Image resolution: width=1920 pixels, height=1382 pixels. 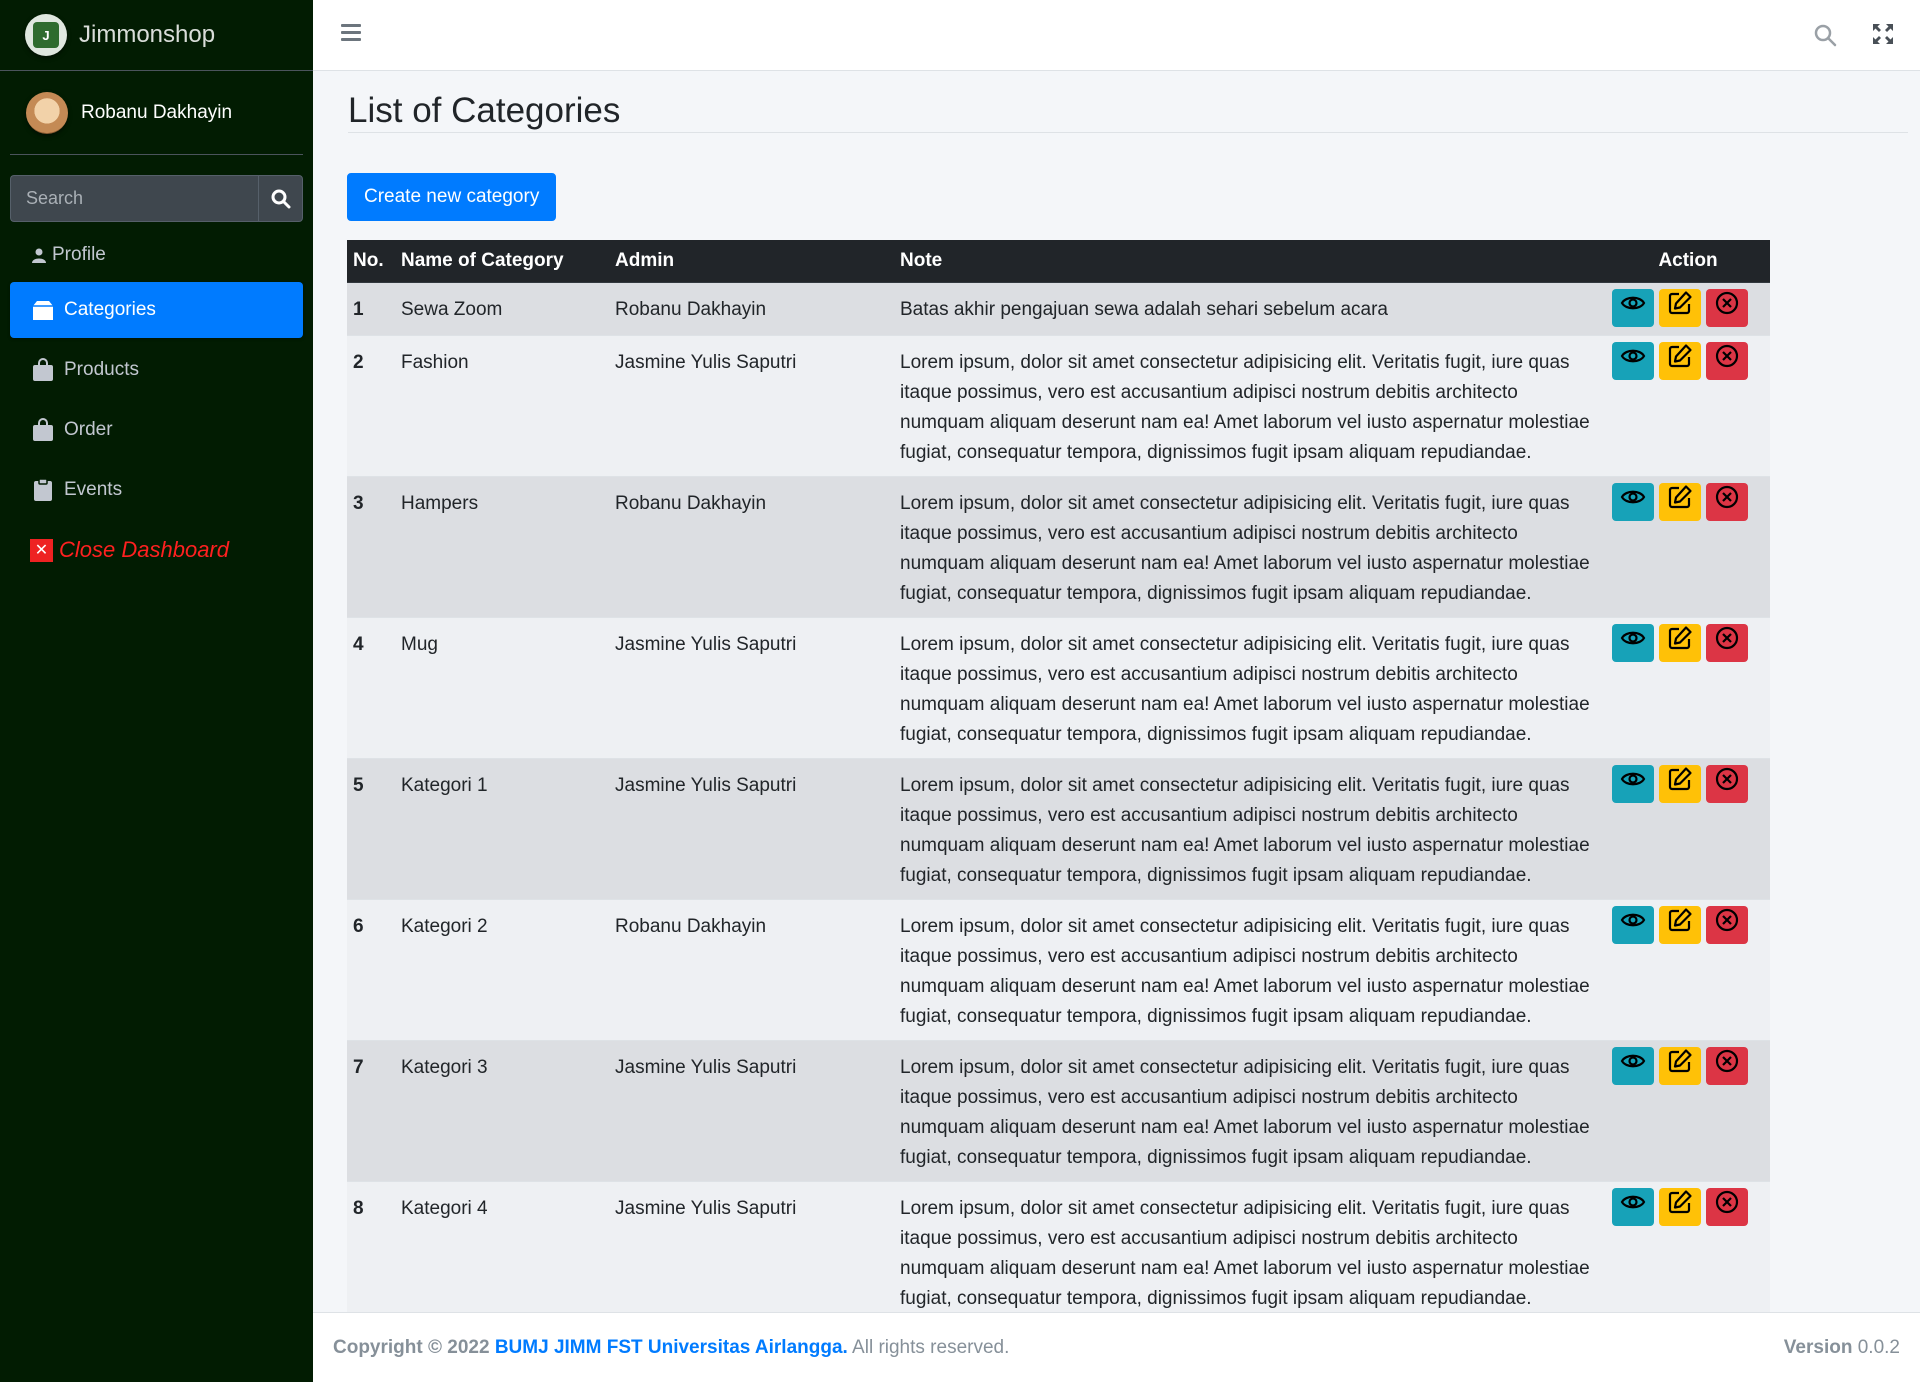 What do you see at coordinates (1818, 1347) in the screenshot?
I see `version-label: Version` at bounding box center [1818, 1347].